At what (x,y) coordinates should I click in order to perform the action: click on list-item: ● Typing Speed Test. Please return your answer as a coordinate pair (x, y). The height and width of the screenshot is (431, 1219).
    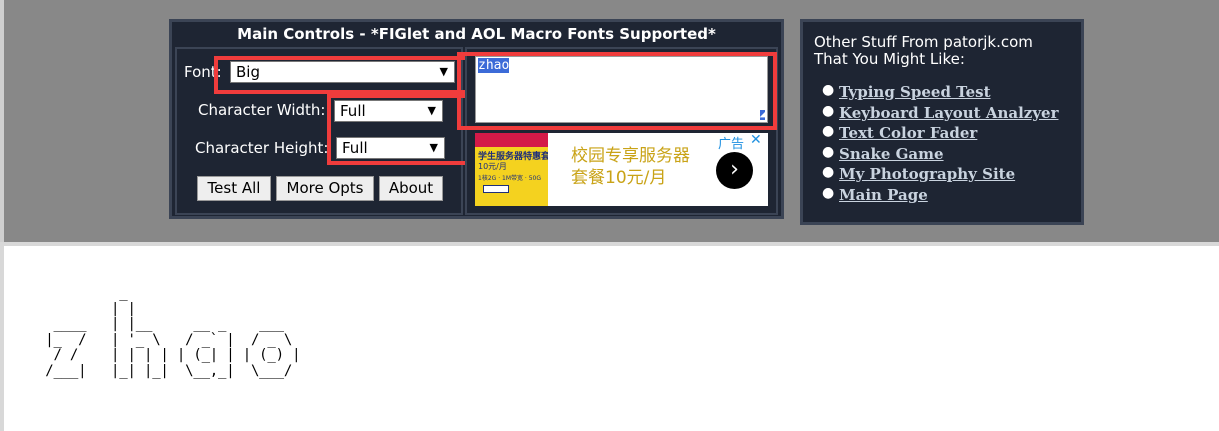
    Looking at the image, I should click on (940, 92).